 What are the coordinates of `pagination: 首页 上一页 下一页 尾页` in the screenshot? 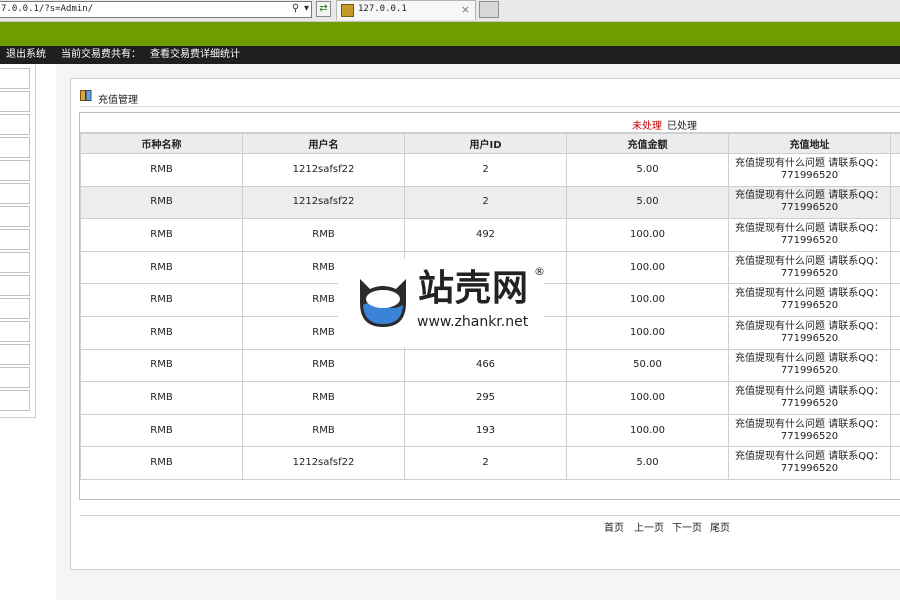 It's located at (490, 524).